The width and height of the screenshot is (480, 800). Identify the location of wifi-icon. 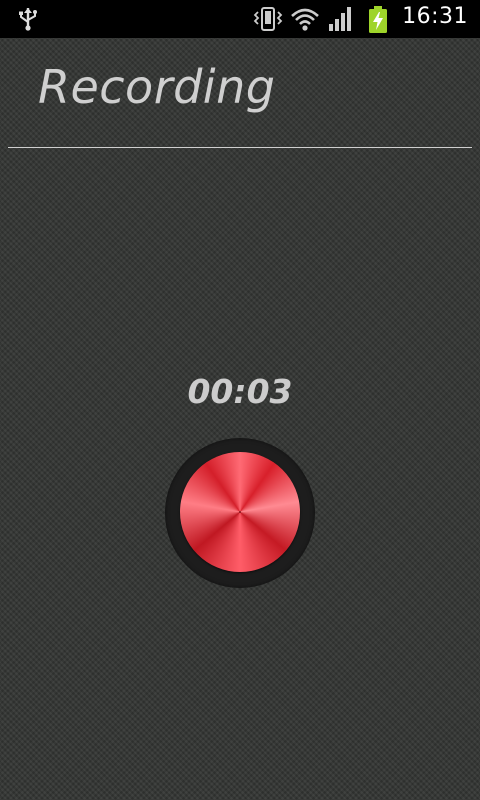
(305, 19).